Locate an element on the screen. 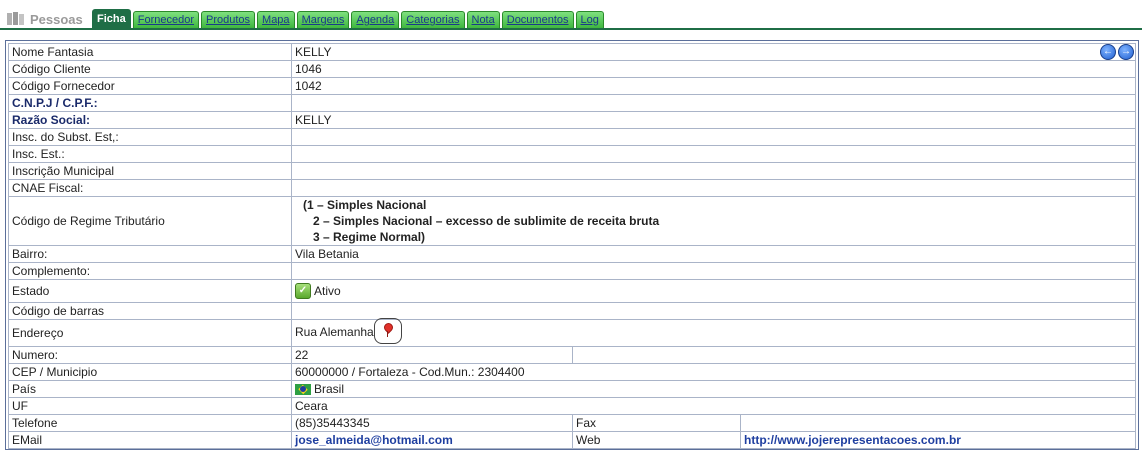 Image resolution: width=1142 pixels, height=450 pixels. label-insc-est: Insc. Est.: is located at coordinates (150, 154).